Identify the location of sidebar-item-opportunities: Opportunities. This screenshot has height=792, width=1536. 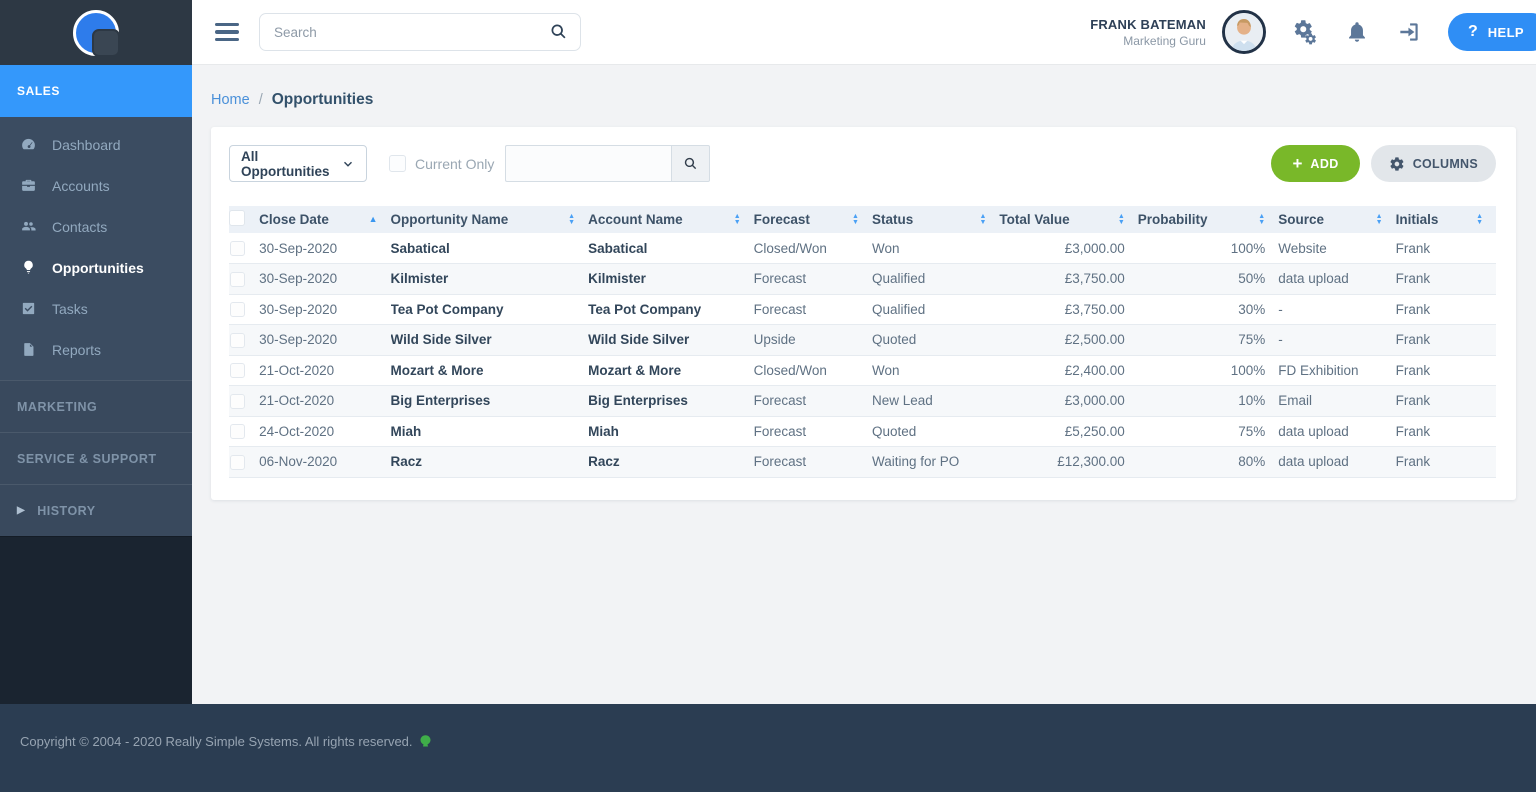
(96, 267).